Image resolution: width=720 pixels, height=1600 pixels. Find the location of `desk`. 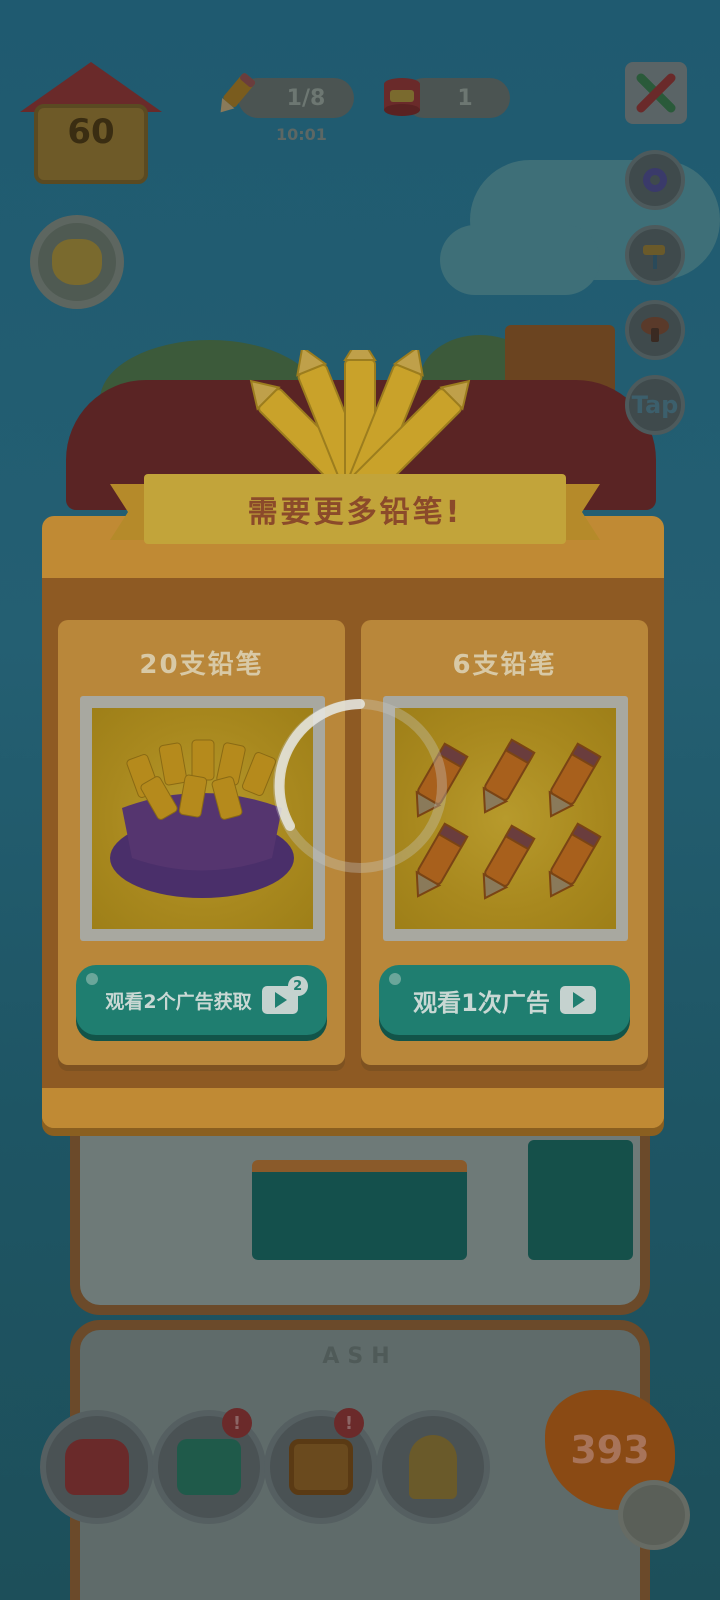

desk is located at coordinates (359, 1210).